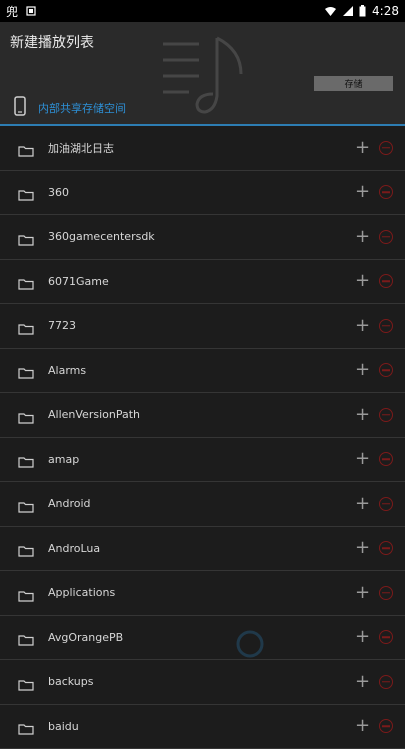 This screenshot has height=749, width=405. Describe the element at coordinates (81, 592) in the screenshot. I see `folder-name: Applications` at that location.